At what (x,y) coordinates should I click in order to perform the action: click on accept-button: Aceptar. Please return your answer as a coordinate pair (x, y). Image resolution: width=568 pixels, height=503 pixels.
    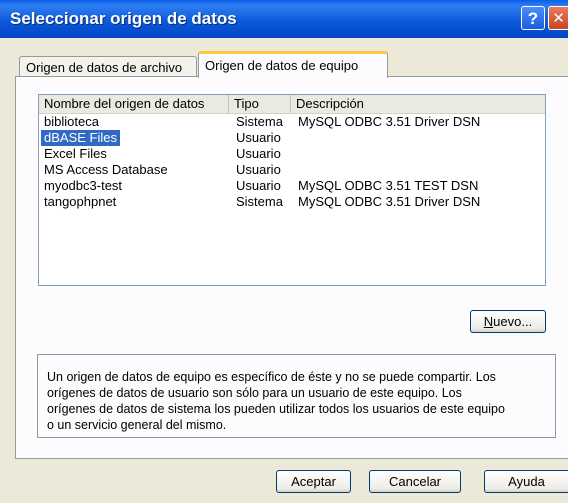
    Looking at the image, I should click on (313, 481).